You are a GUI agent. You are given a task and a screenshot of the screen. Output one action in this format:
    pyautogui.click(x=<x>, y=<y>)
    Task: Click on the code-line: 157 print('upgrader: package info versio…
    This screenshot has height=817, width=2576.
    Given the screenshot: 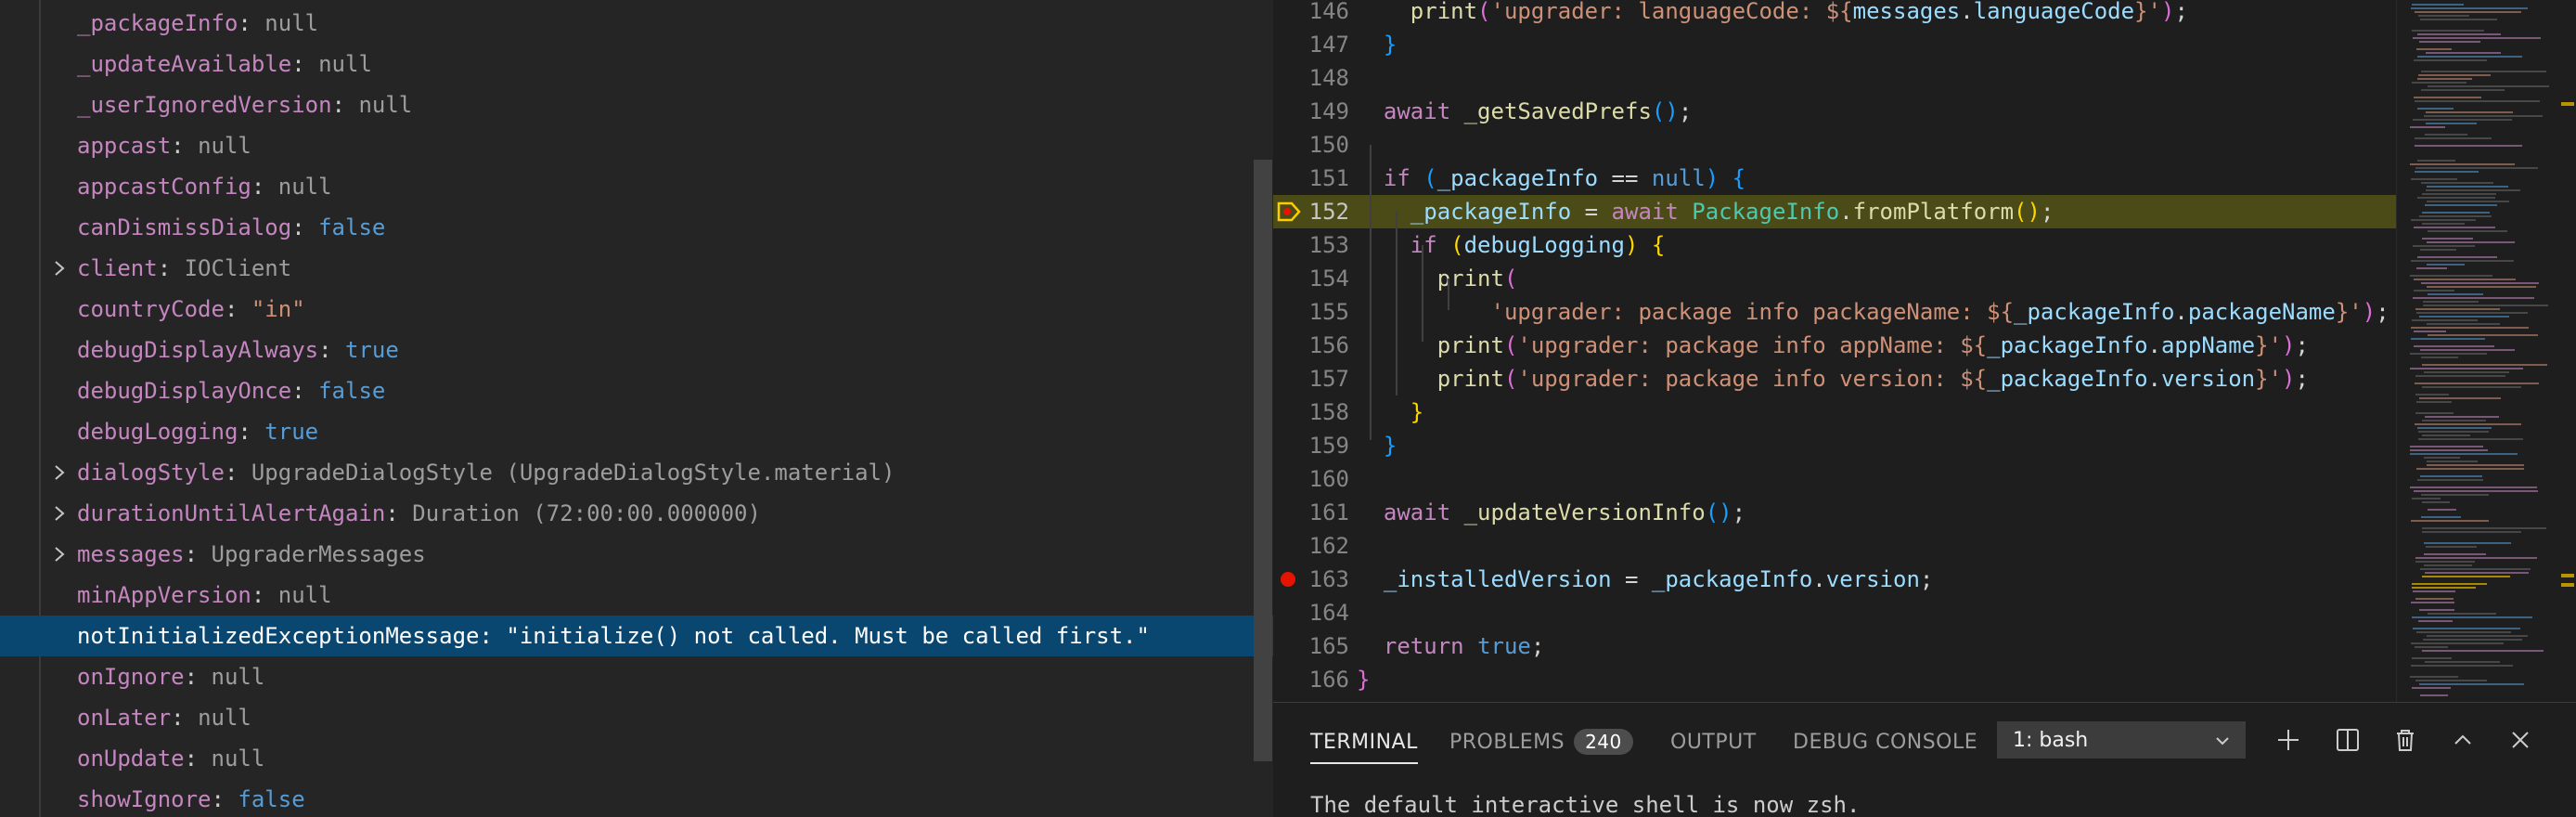 What is the action you would take?
    pyautogui.click(x=1834, y=379)
    